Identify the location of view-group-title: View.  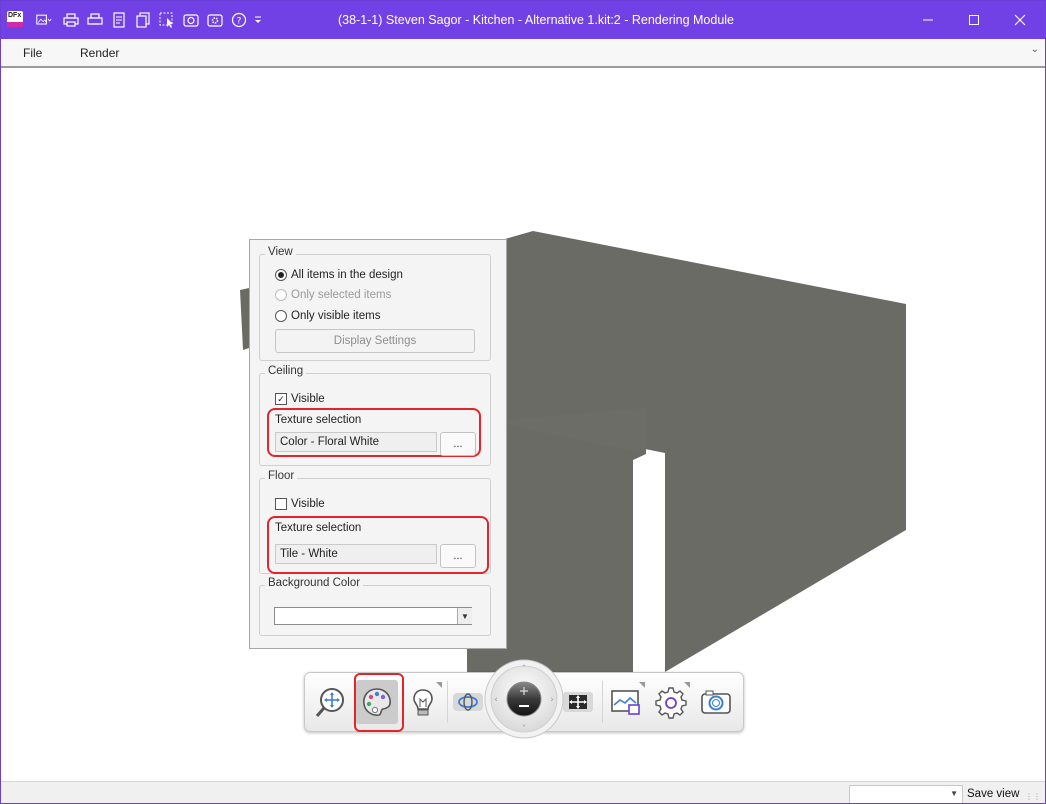
(280, 252).